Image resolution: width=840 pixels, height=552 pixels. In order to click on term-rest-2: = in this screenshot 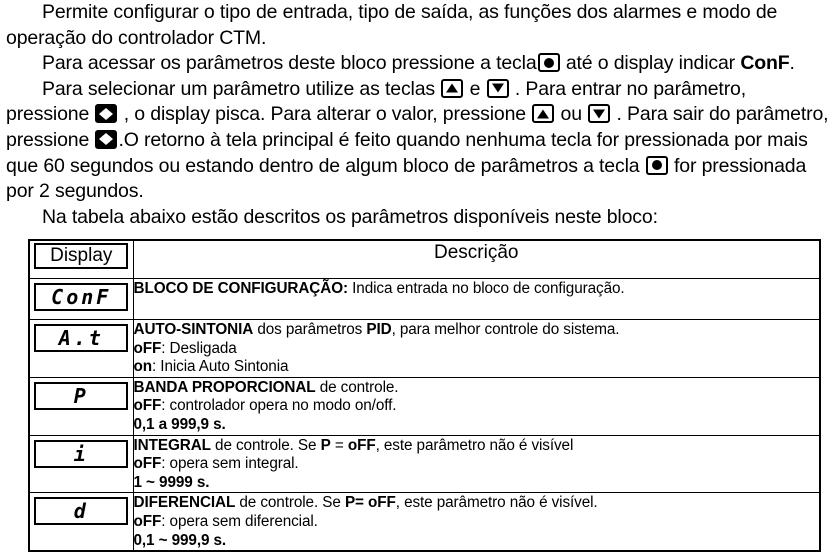, I will do `click(339, 445)`.